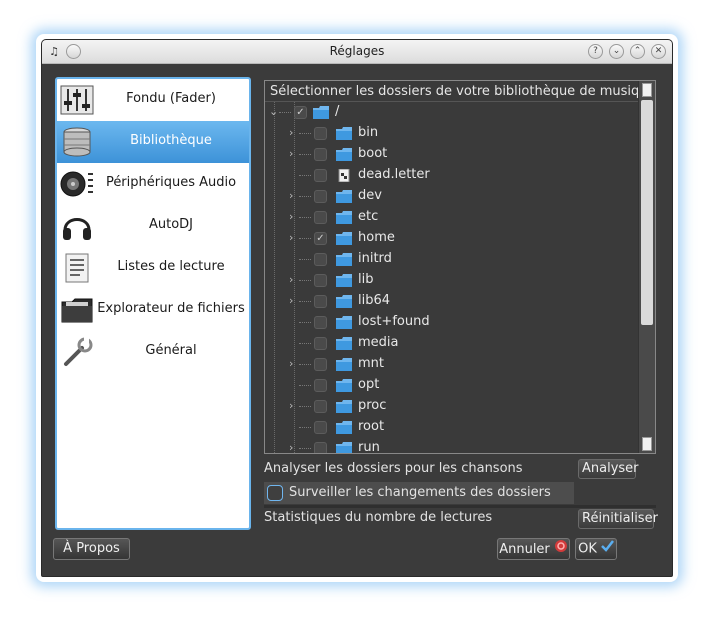  What do you see at coordinates (376, 237) in the screenshot?
I see `folder-name: home` at bounding box center [376, 237].